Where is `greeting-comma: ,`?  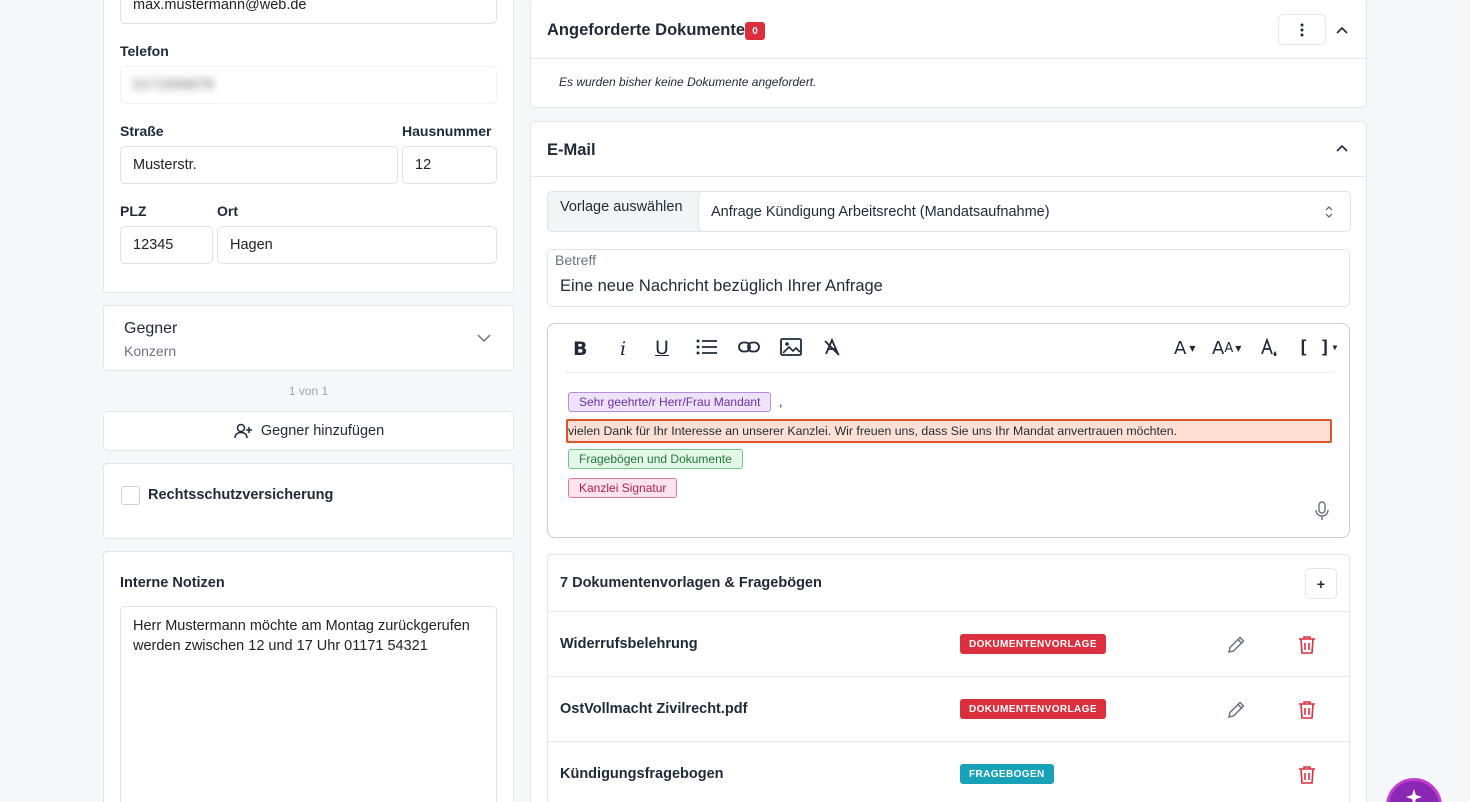
greeting-comma: , is located at coordinates (781, 401).